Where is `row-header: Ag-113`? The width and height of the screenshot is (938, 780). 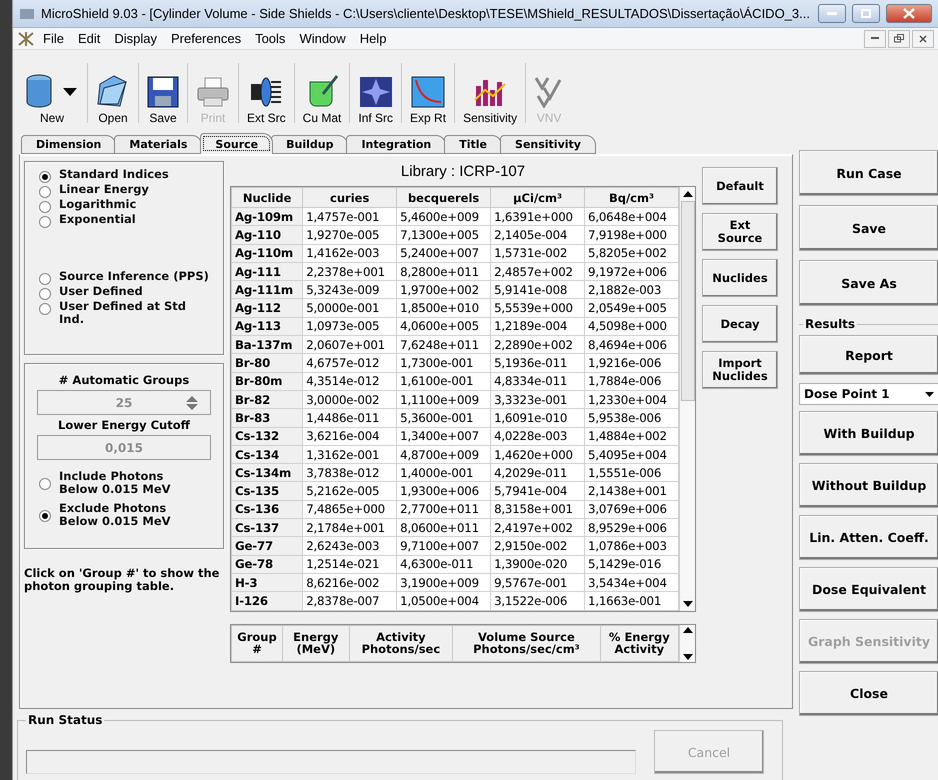
row-header: Ag-113 is located at coordinates (267, 326).